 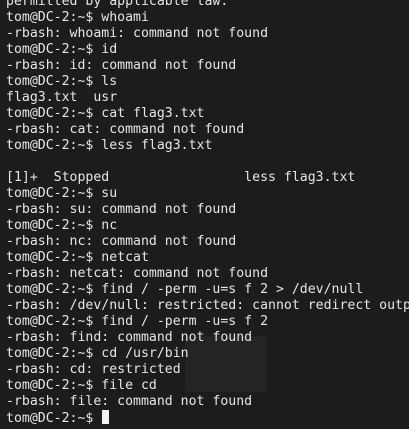 I want to click on terminal-prompt-line: tom@DC-2:~$, so click(x=207, y=418).